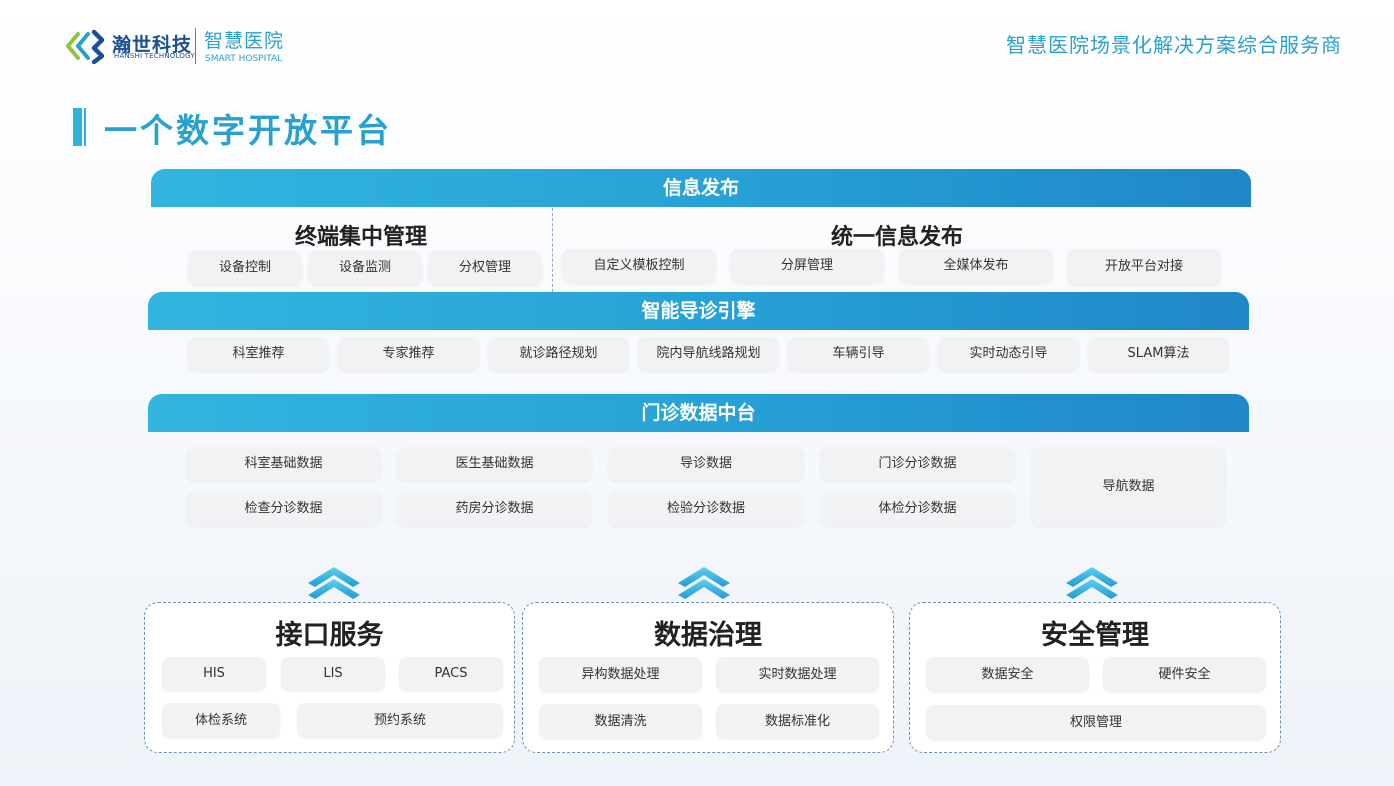 The height and width of the screenshot is (786, 1394). What do you see at coordinates (77, 127) in the screenshot?
I see `title-accent-bar` at bounding box center [77, 127].